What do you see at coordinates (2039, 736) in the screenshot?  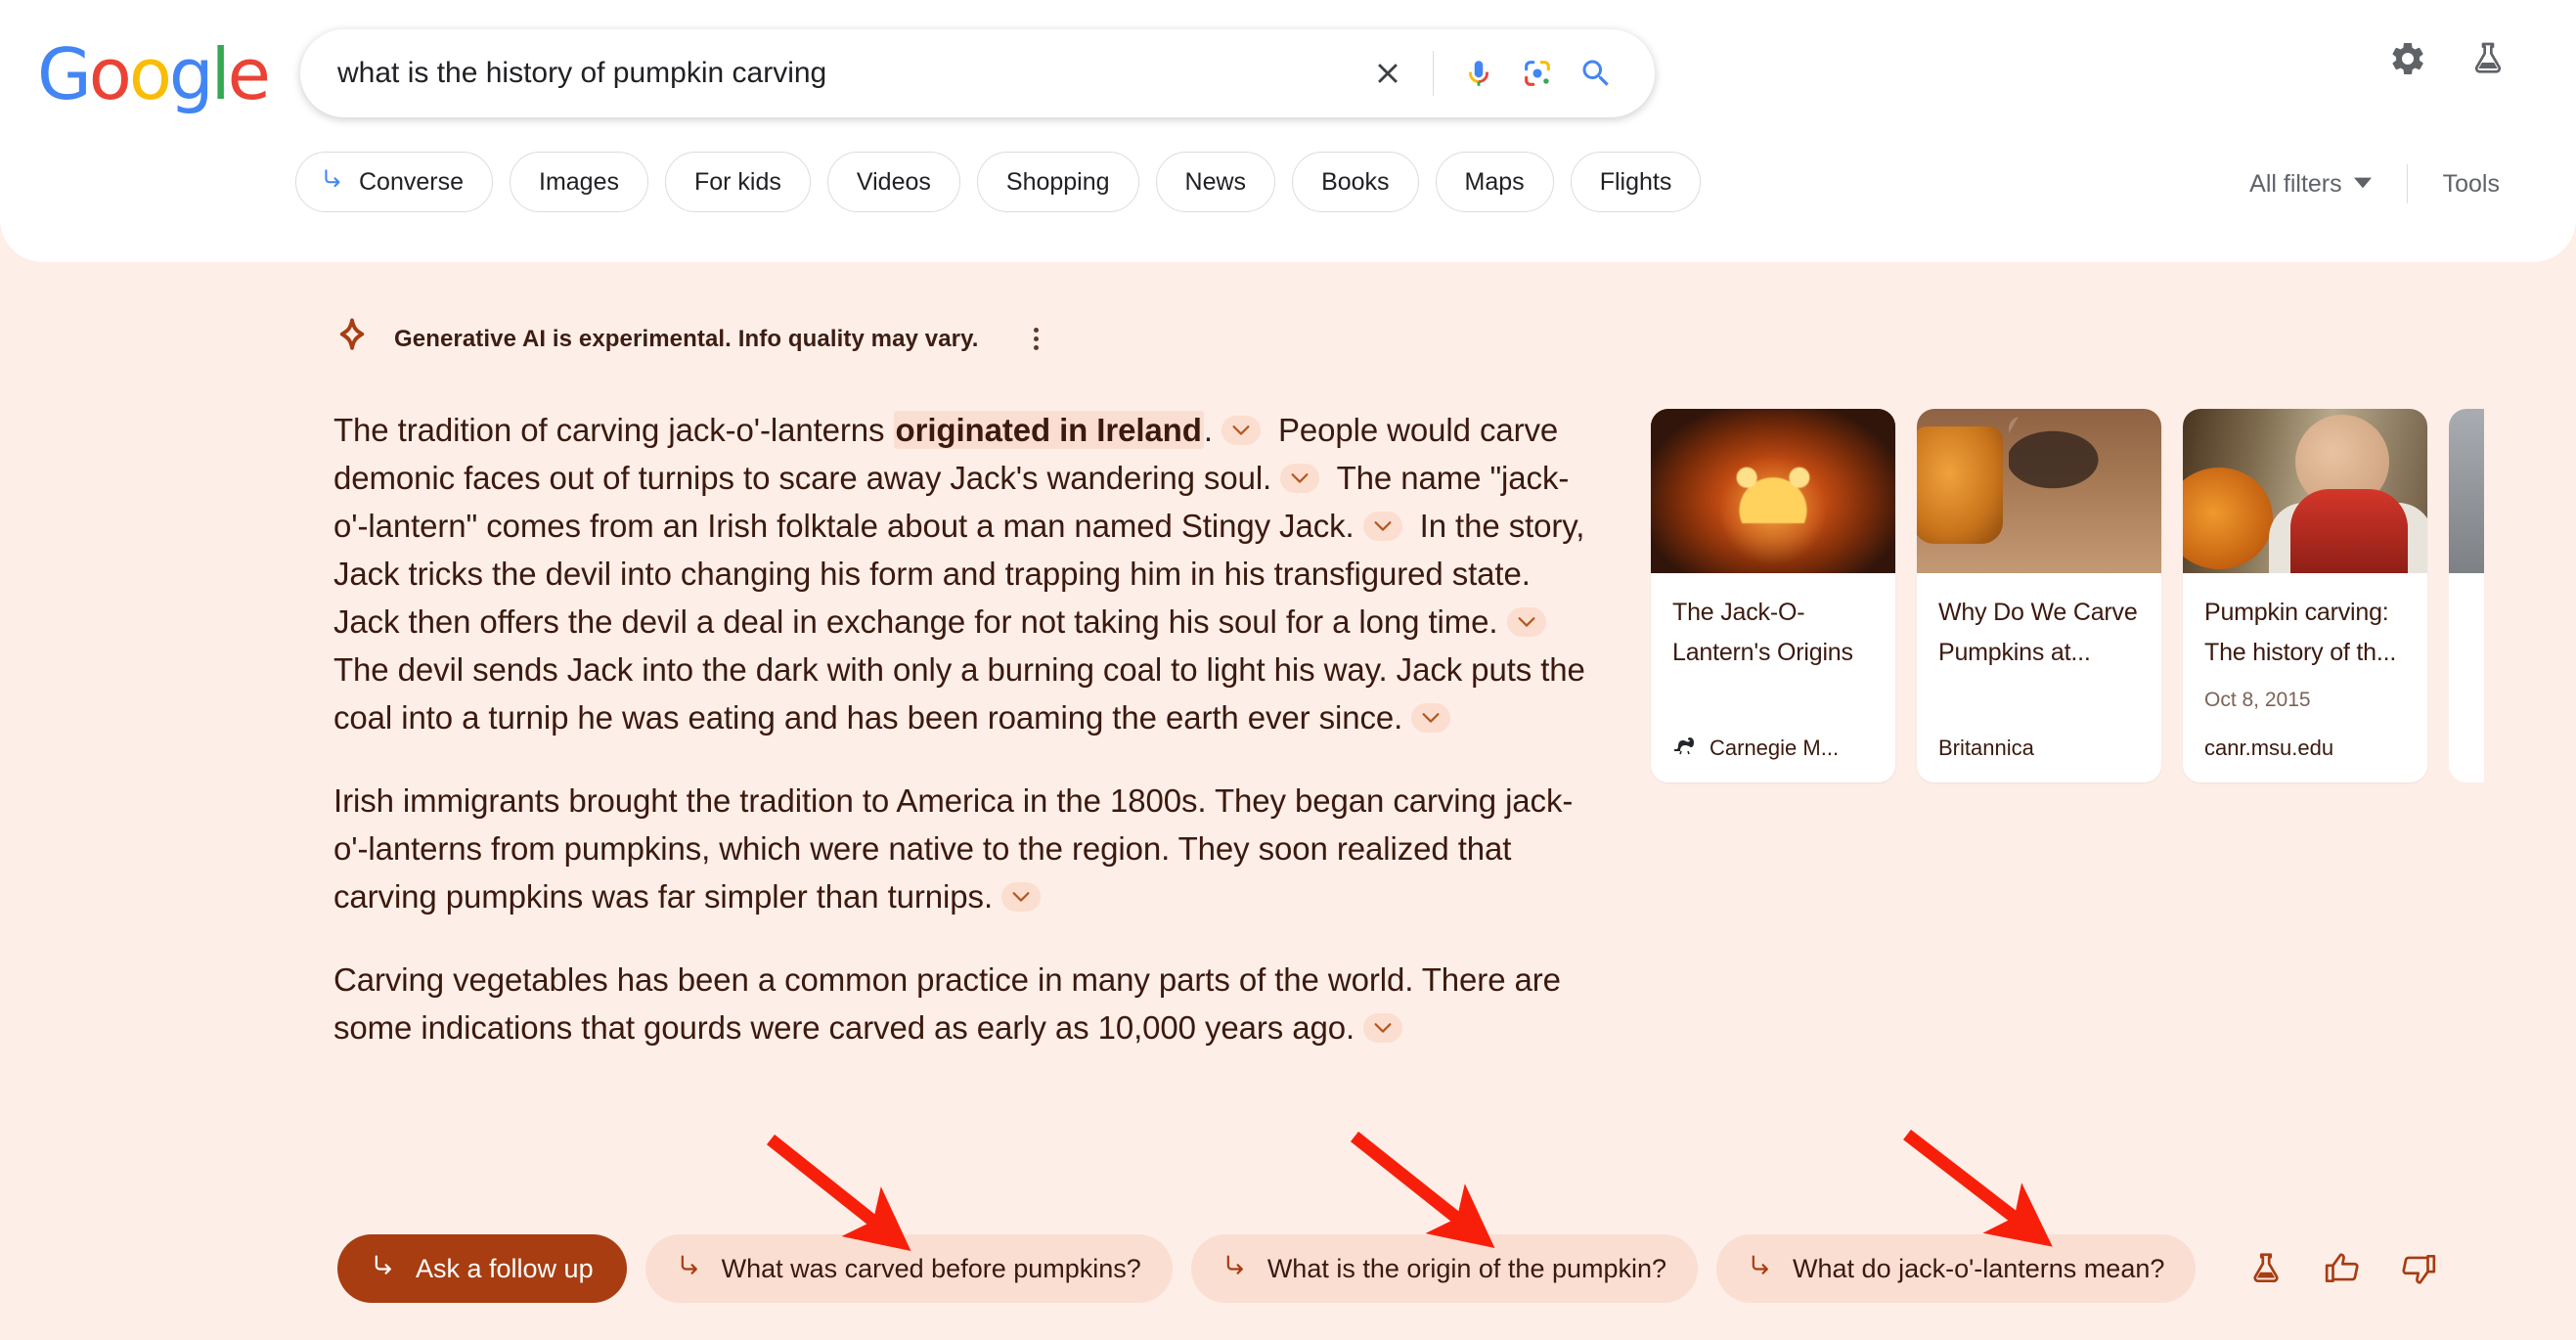 I see `card-source: Britannica` at bounding box center [2039, 736].